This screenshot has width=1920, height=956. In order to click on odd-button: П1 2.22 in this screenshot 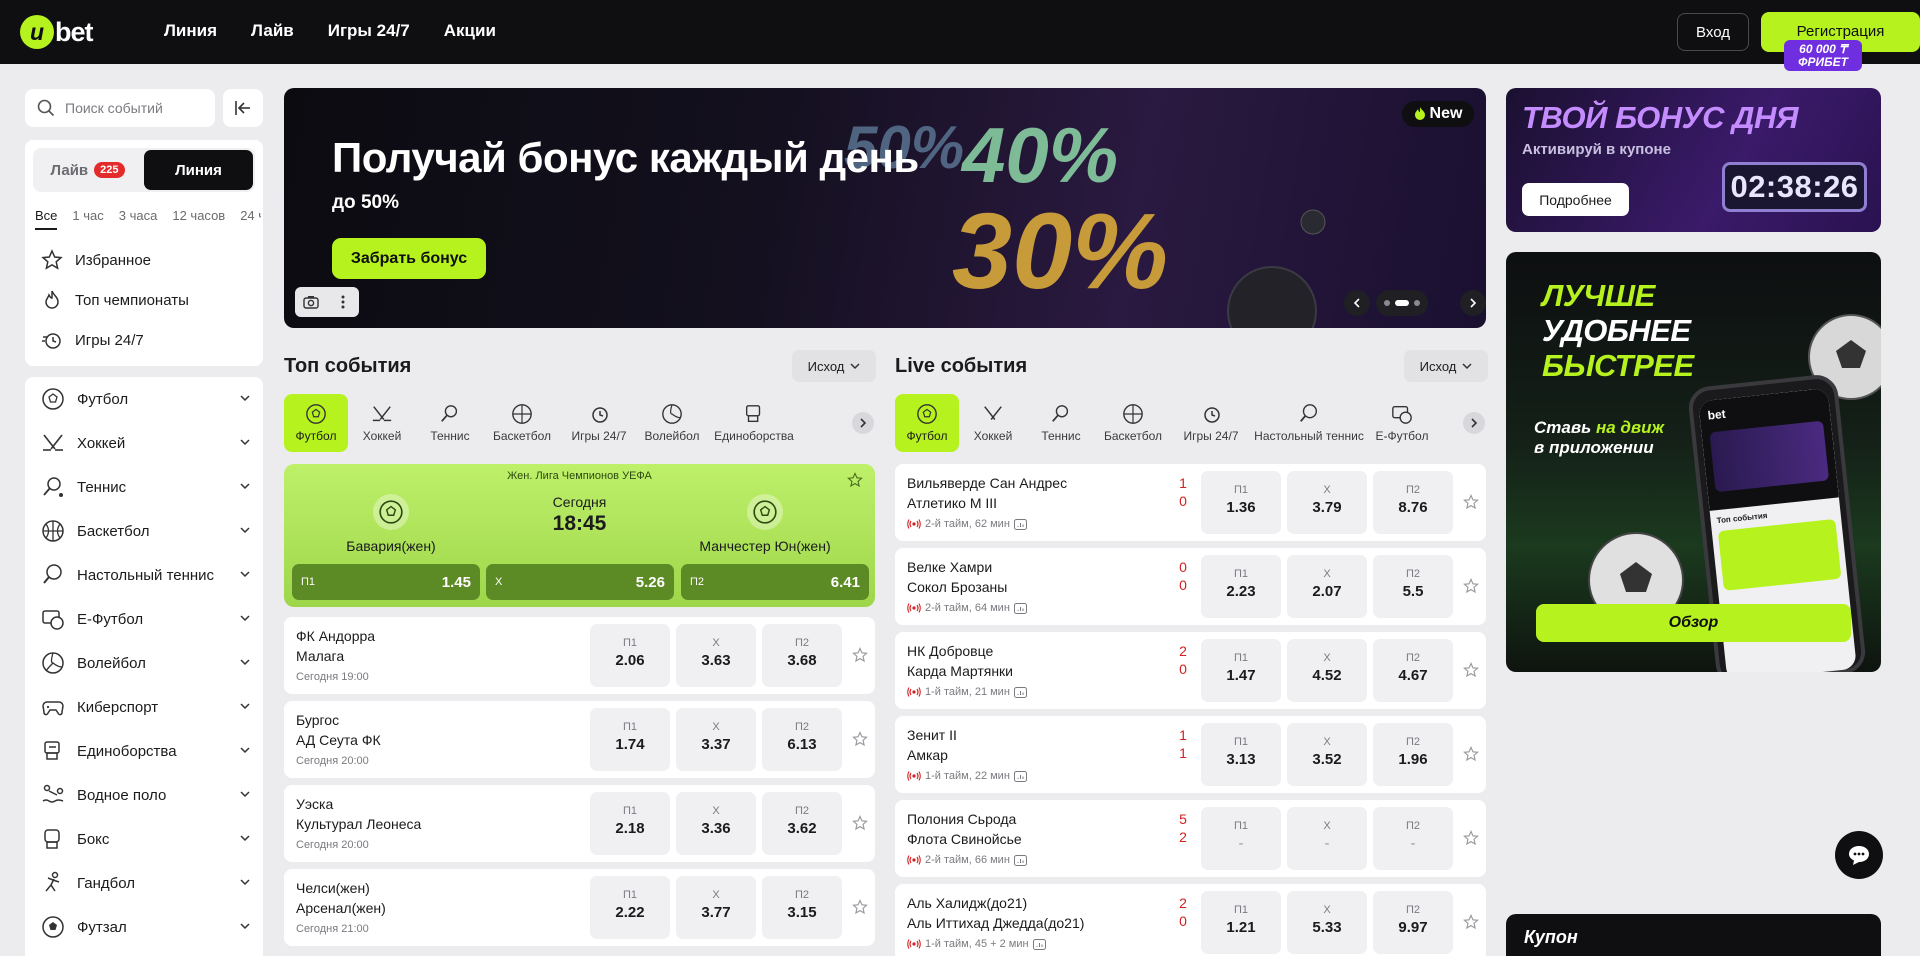, I will do `click(630, 907)`.